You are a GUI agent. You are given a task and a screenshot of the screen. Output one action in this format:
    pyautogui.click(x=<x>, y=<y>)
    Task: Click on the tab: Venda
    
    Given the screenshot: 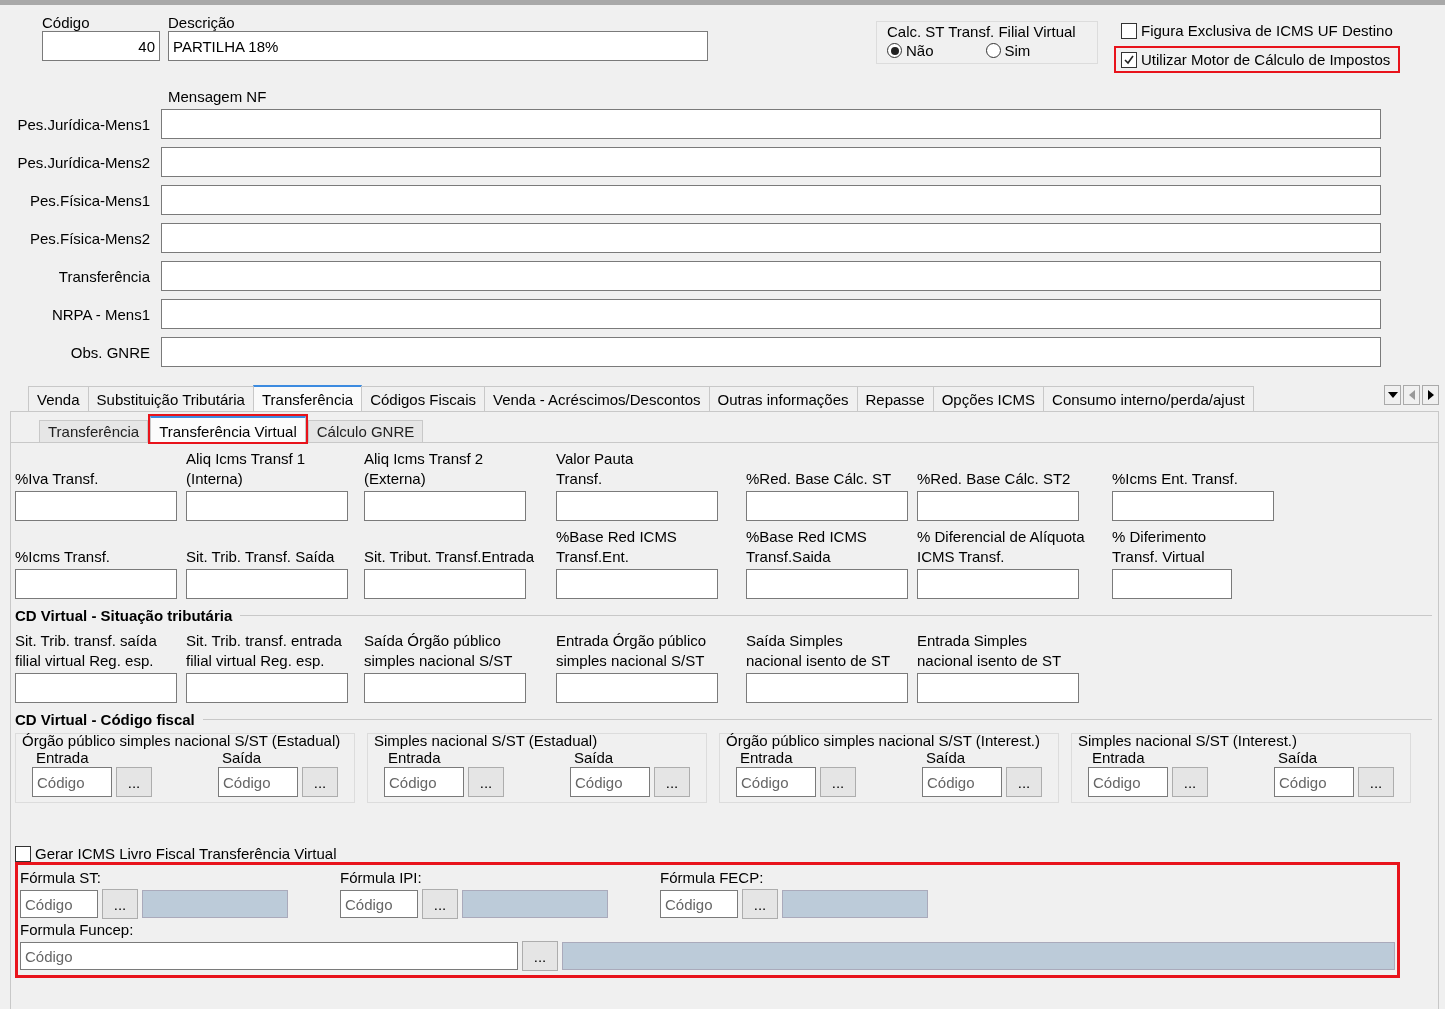 What is the action you would take?
    pyautogui.click(x=58, y=398)
    